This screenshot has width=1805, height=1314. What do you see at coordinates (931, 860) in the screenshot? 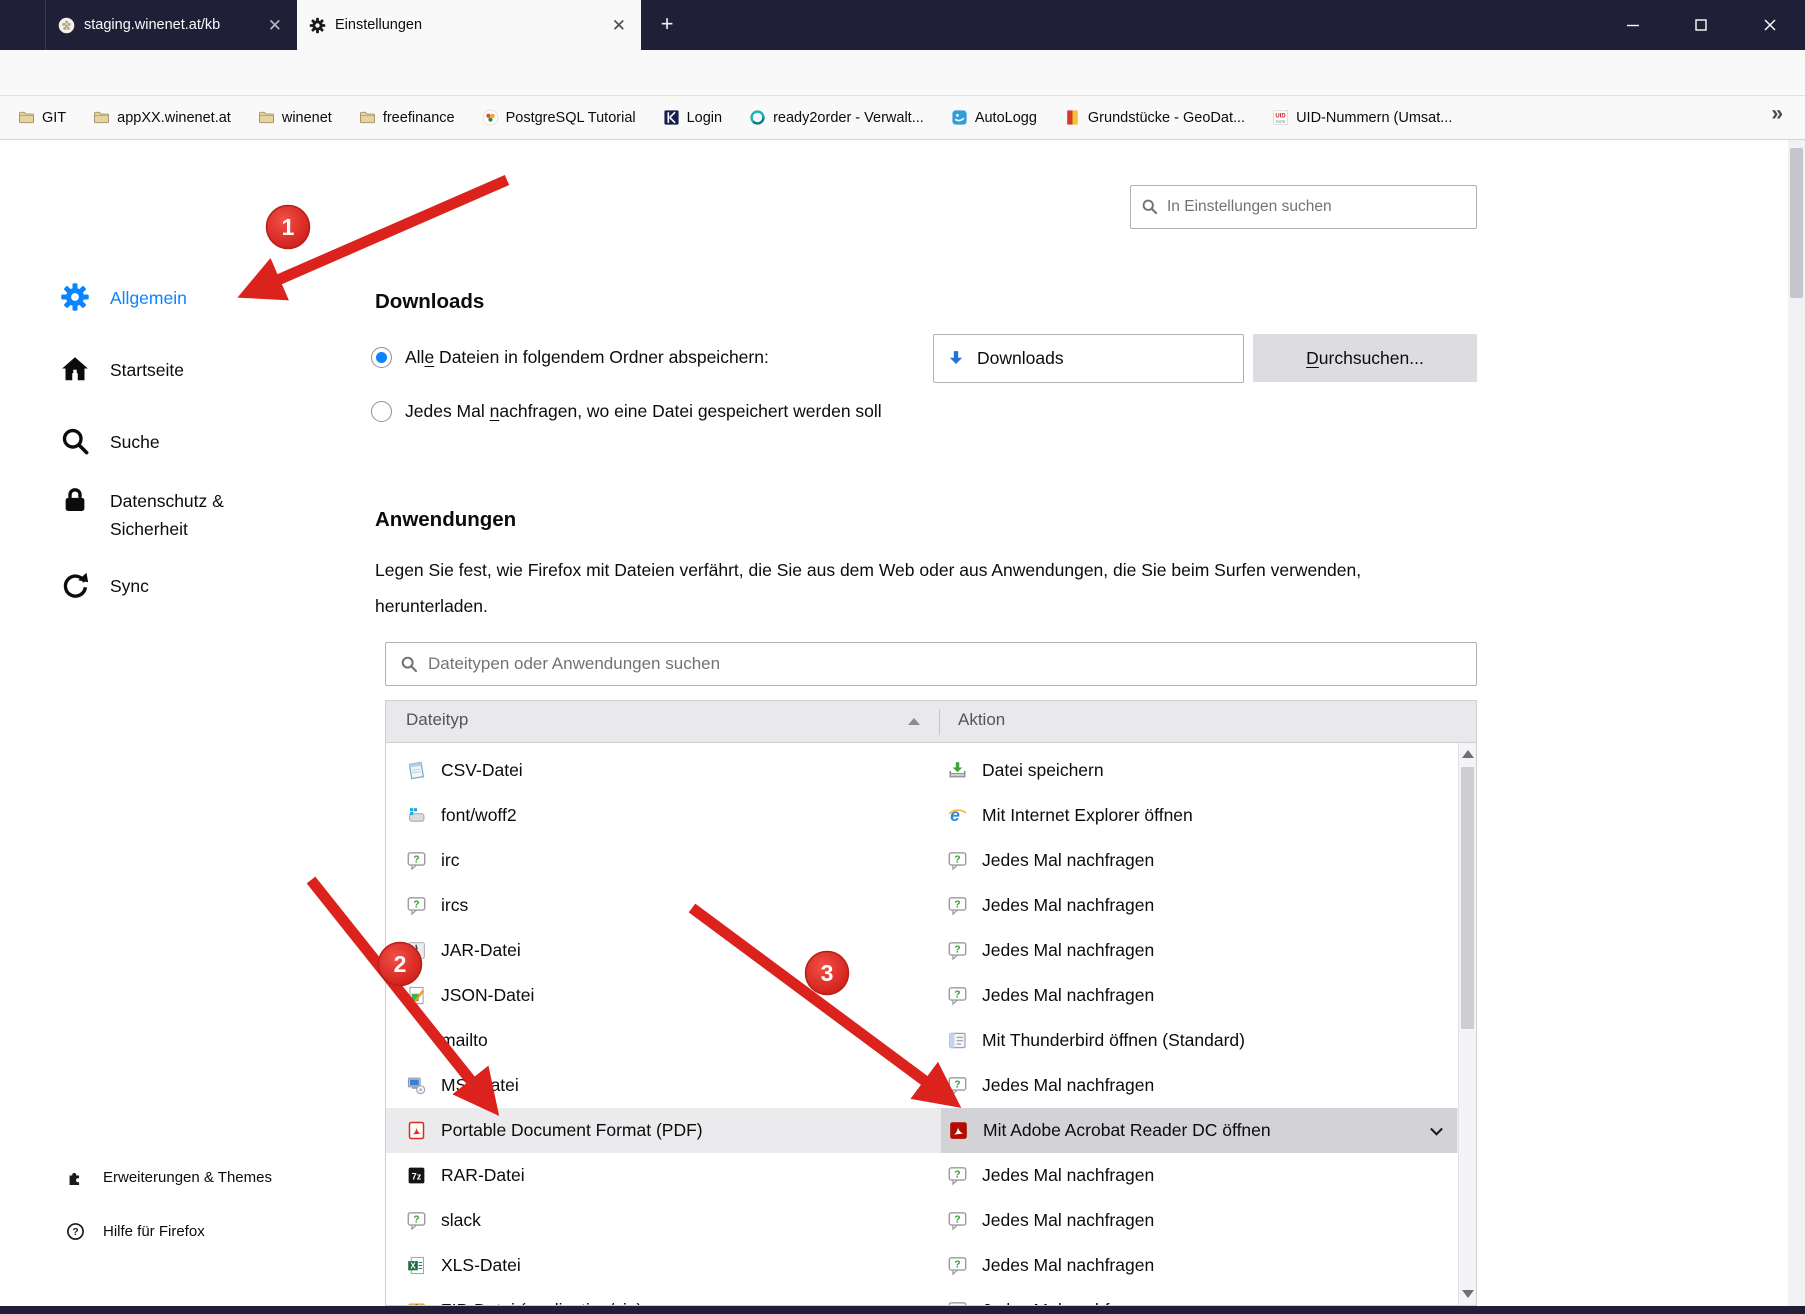
I see `table-row: irc Jedes Mal nachfragen` at bounding box center [931, 860].